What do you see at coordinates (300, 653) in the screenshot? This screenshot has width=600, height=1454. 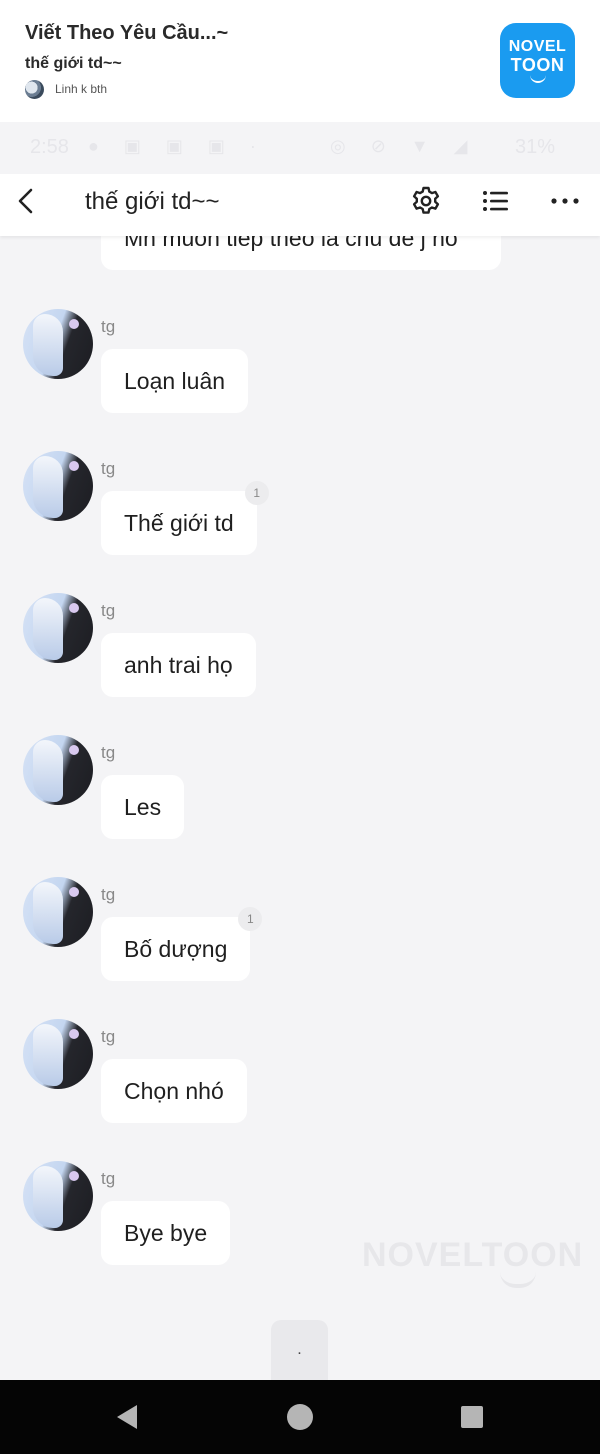 I see `message-item: tg anh trai họ` at bounding box center [300, 653].